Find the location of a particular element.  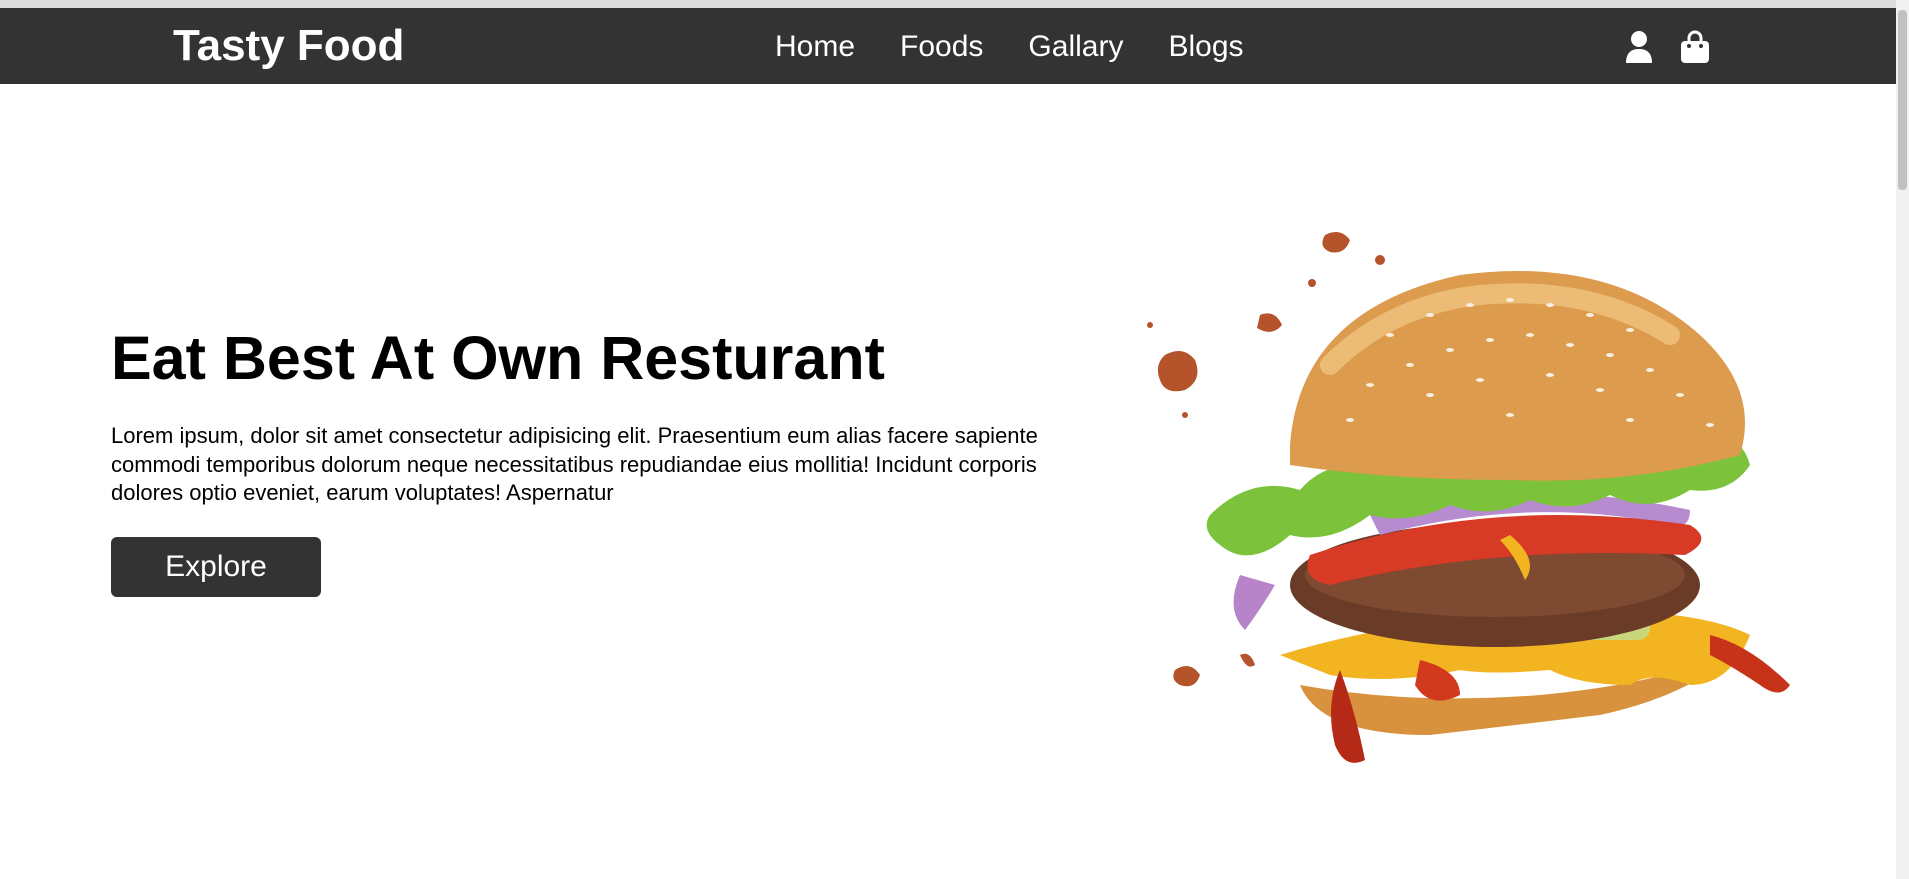

logo: Tasty Food is located at coordinates (288, 46).